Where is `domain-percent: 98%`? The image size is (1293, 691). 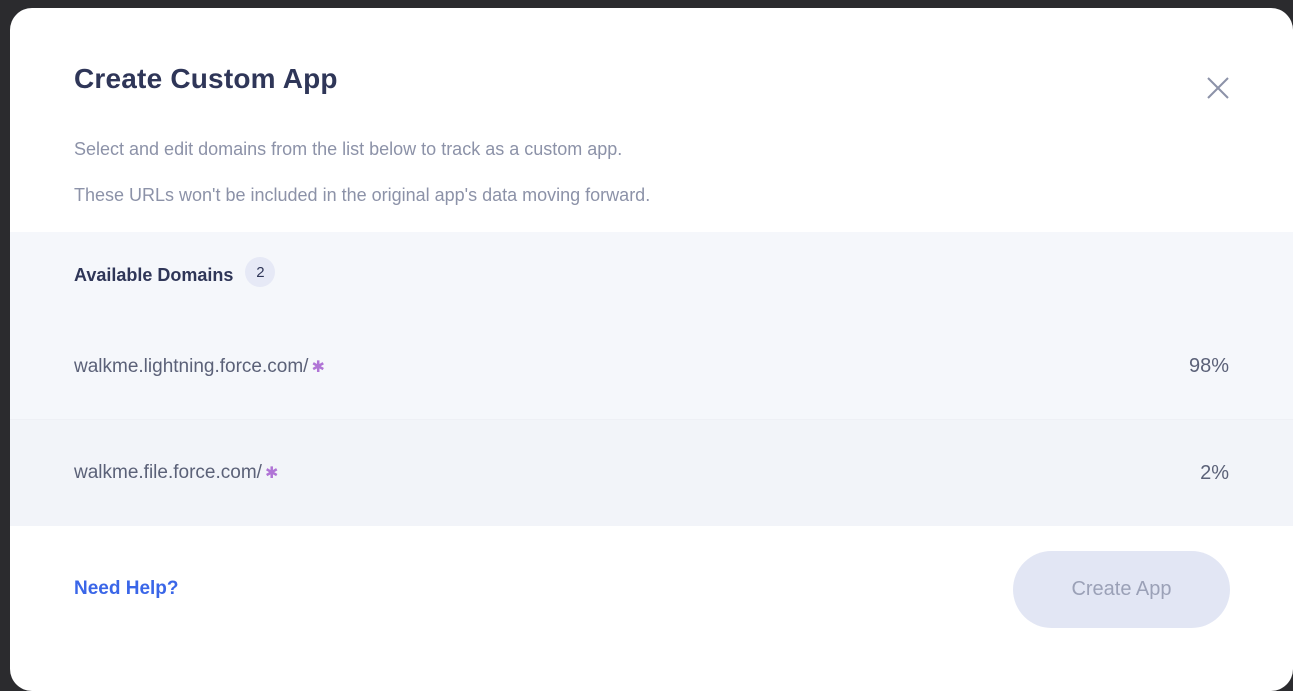
domain-percent: 98% is located at coordinates (1208, 366).